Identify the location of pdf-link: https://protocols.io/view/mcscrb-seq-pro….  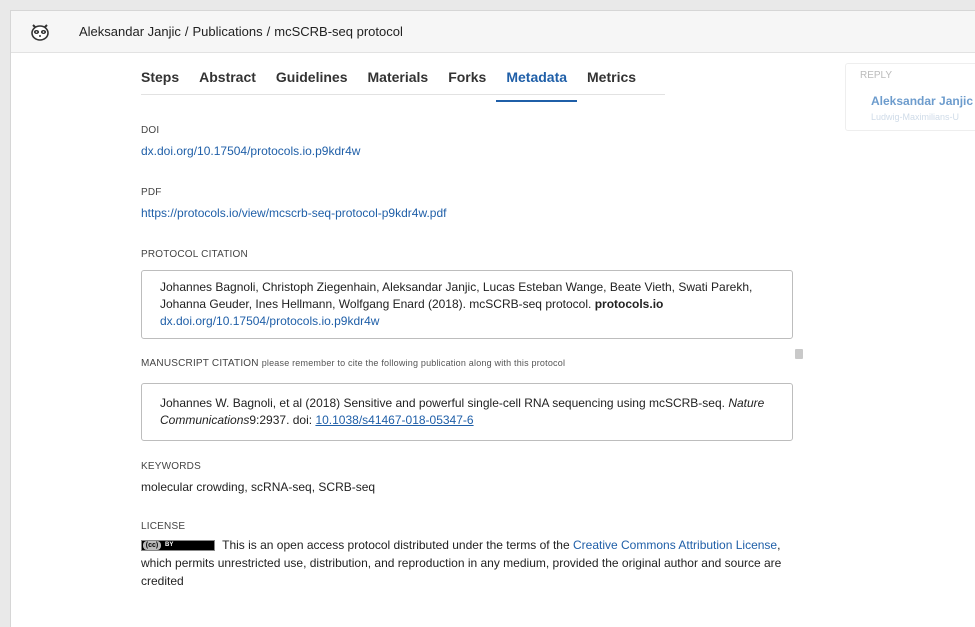
(293, 213).